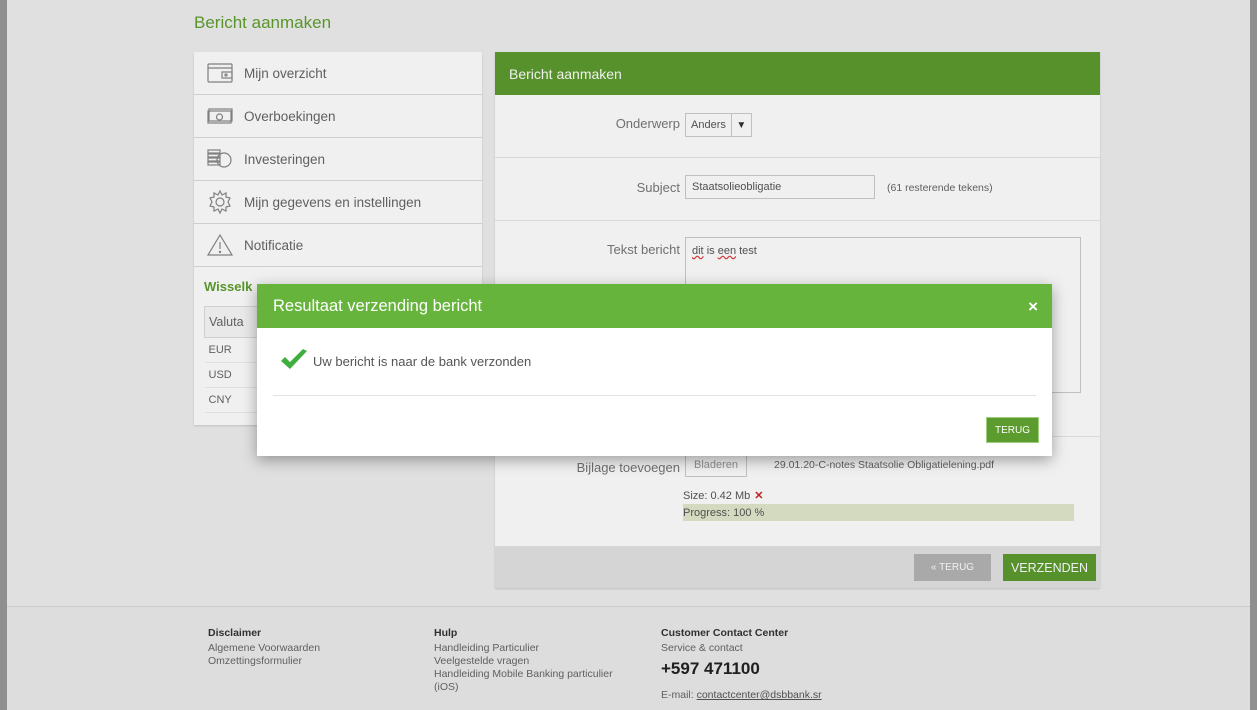 The height and width of the screenshot is (710, 1257). What do you see at coordinates (293, 361) in the screenshot?
I see `check-icon` at bounding box center [293, 361].